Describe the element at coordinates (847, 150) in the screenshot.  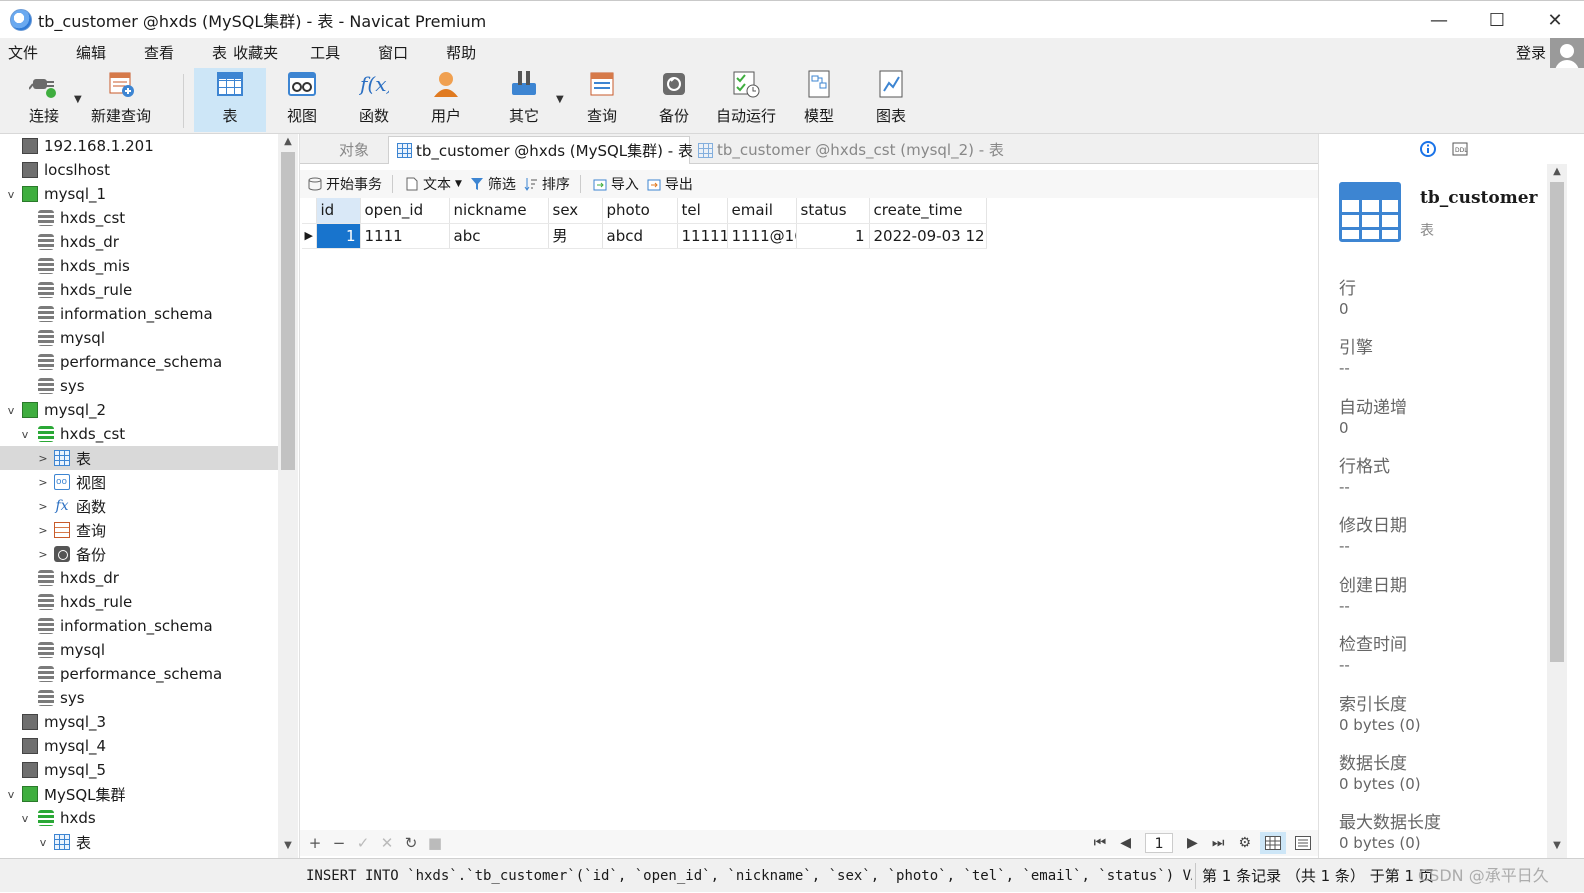
I see `tab-tb-customer-hxds-cst: tb_customer @hxds_cst (mysql_2) - 表` at that location.